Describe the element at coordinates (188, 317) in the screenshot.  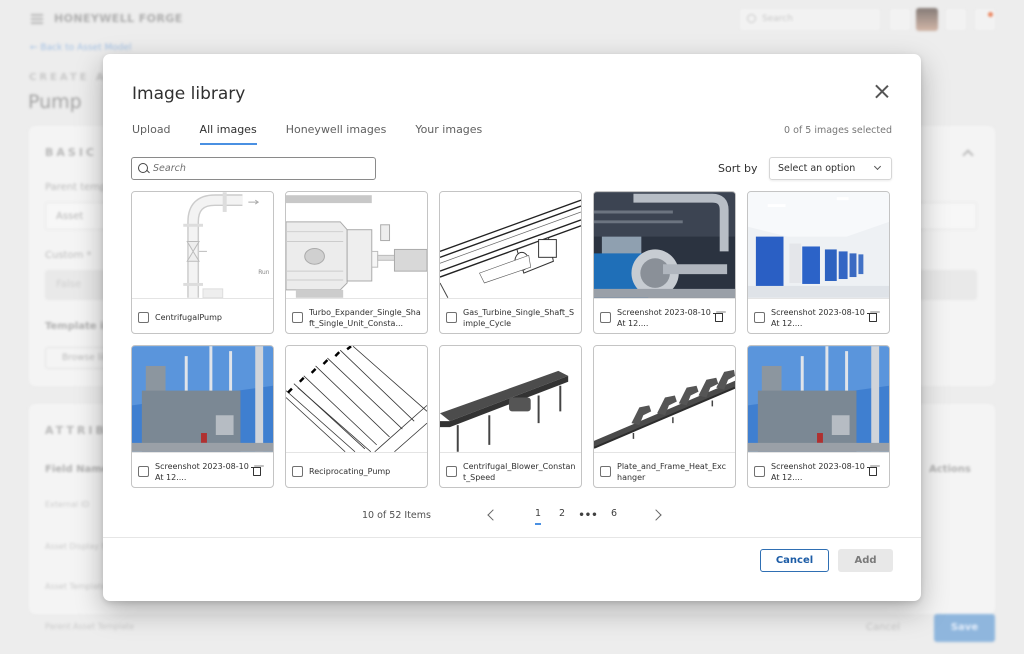
I see `image-name: CentrifugalPump` at that location.